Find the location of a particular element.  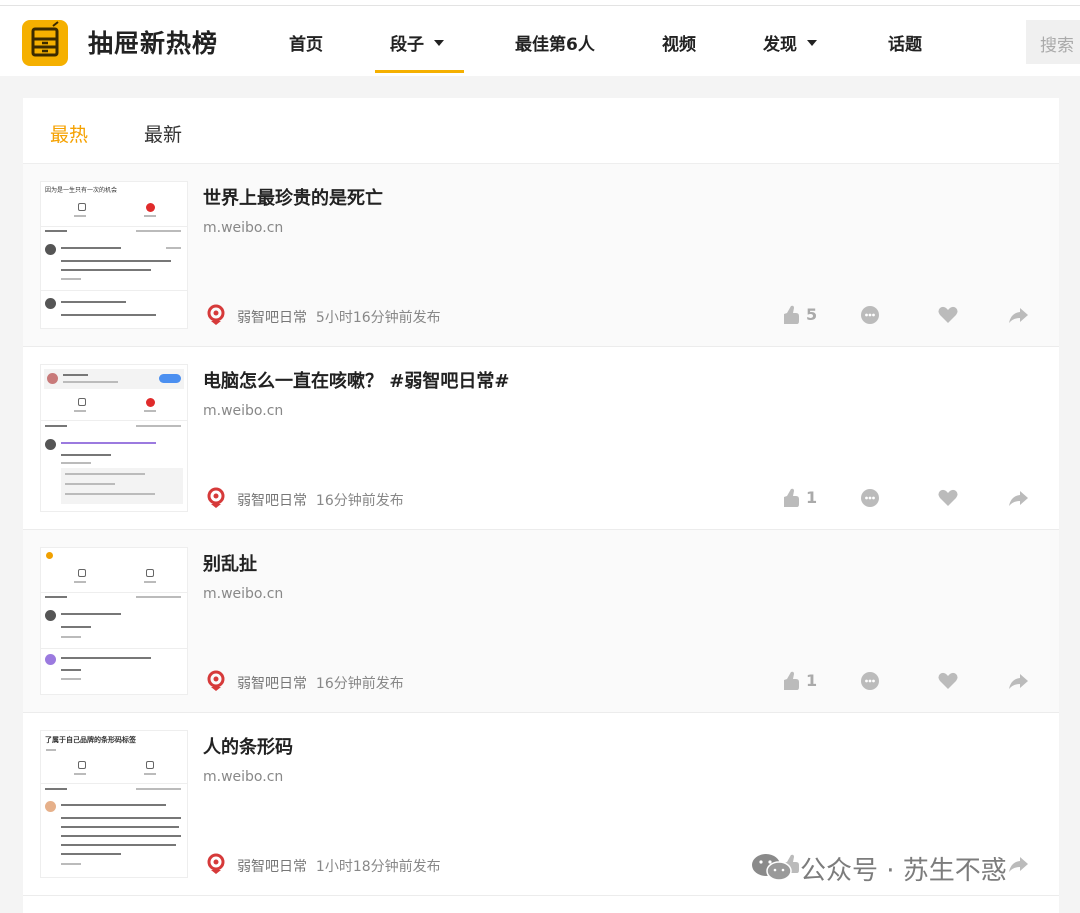

post-meta: 弱智吧日常 5小时16分钟前发布 is located at coordinates (339, 317).